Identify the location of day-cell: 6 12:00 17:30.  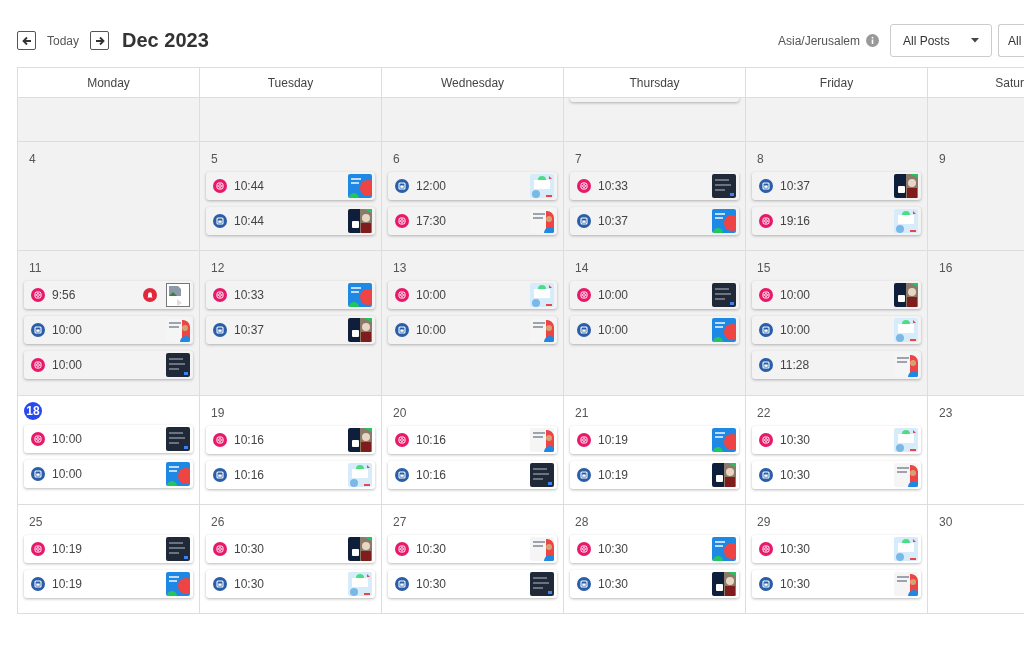
(473, 196).